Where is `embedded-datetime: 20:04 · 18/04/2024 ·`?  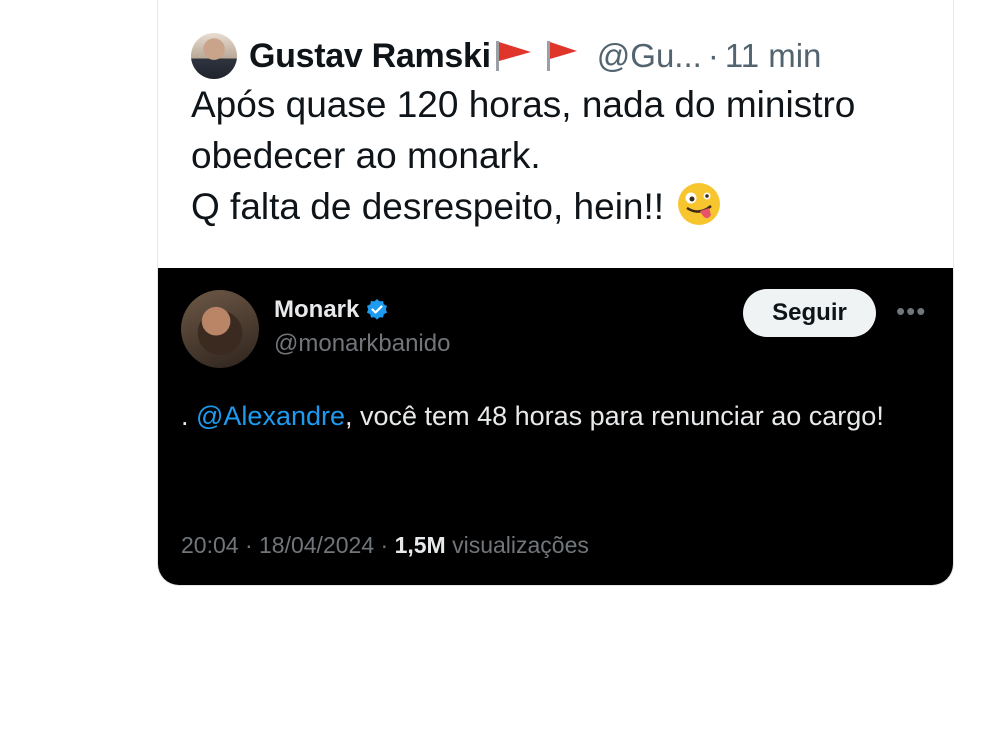
embedded-datetime: 20:04 · 18/04/2024 · is located at coordinates (288, 545).